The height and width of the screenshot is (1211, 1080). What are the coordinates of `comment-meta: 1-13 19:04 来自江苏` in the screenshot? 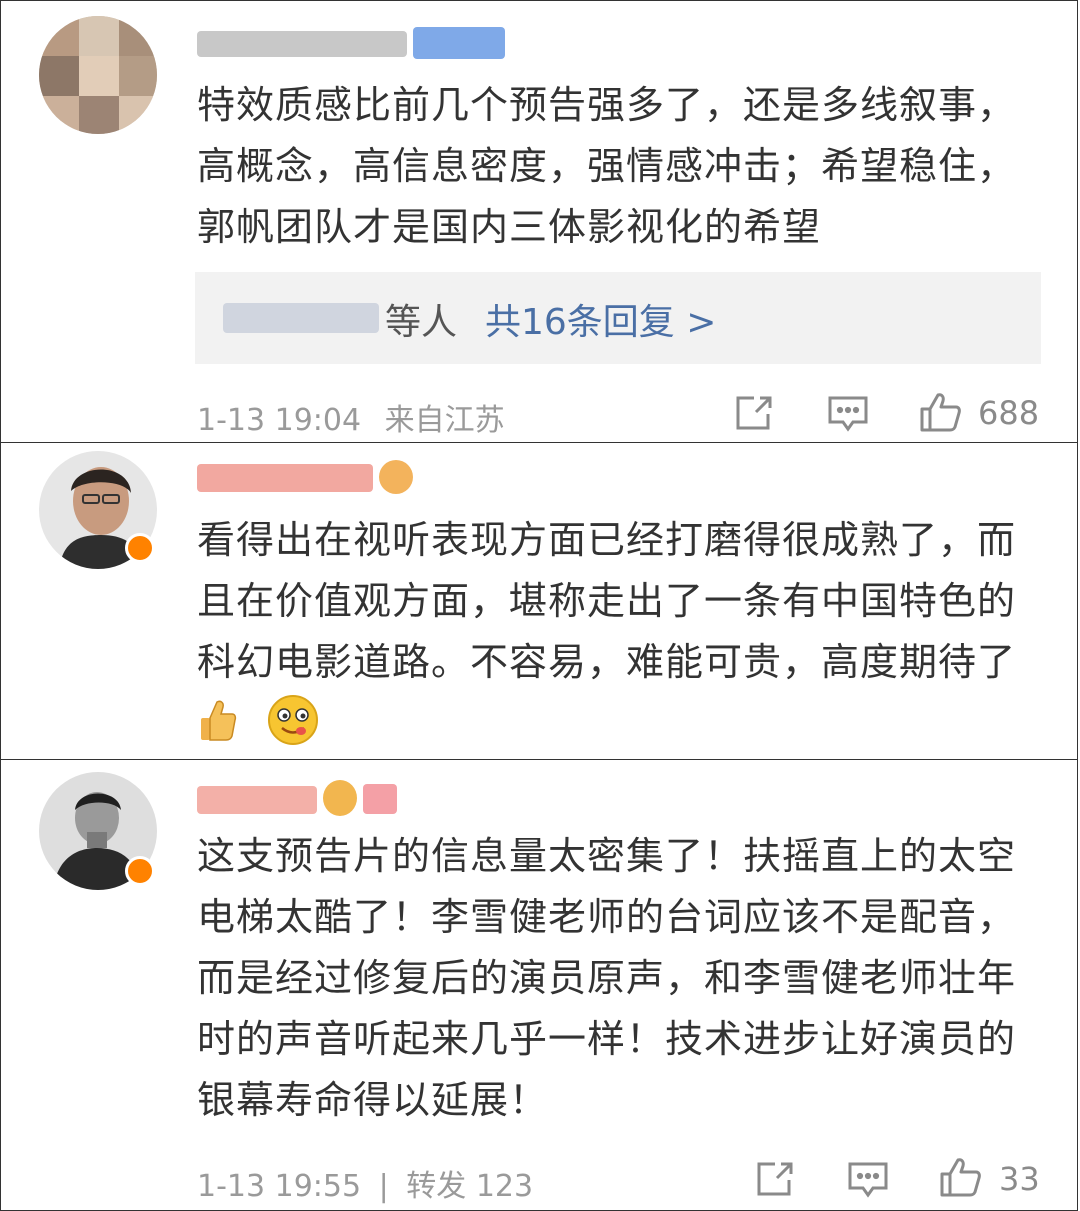 It's located at (351, 417).